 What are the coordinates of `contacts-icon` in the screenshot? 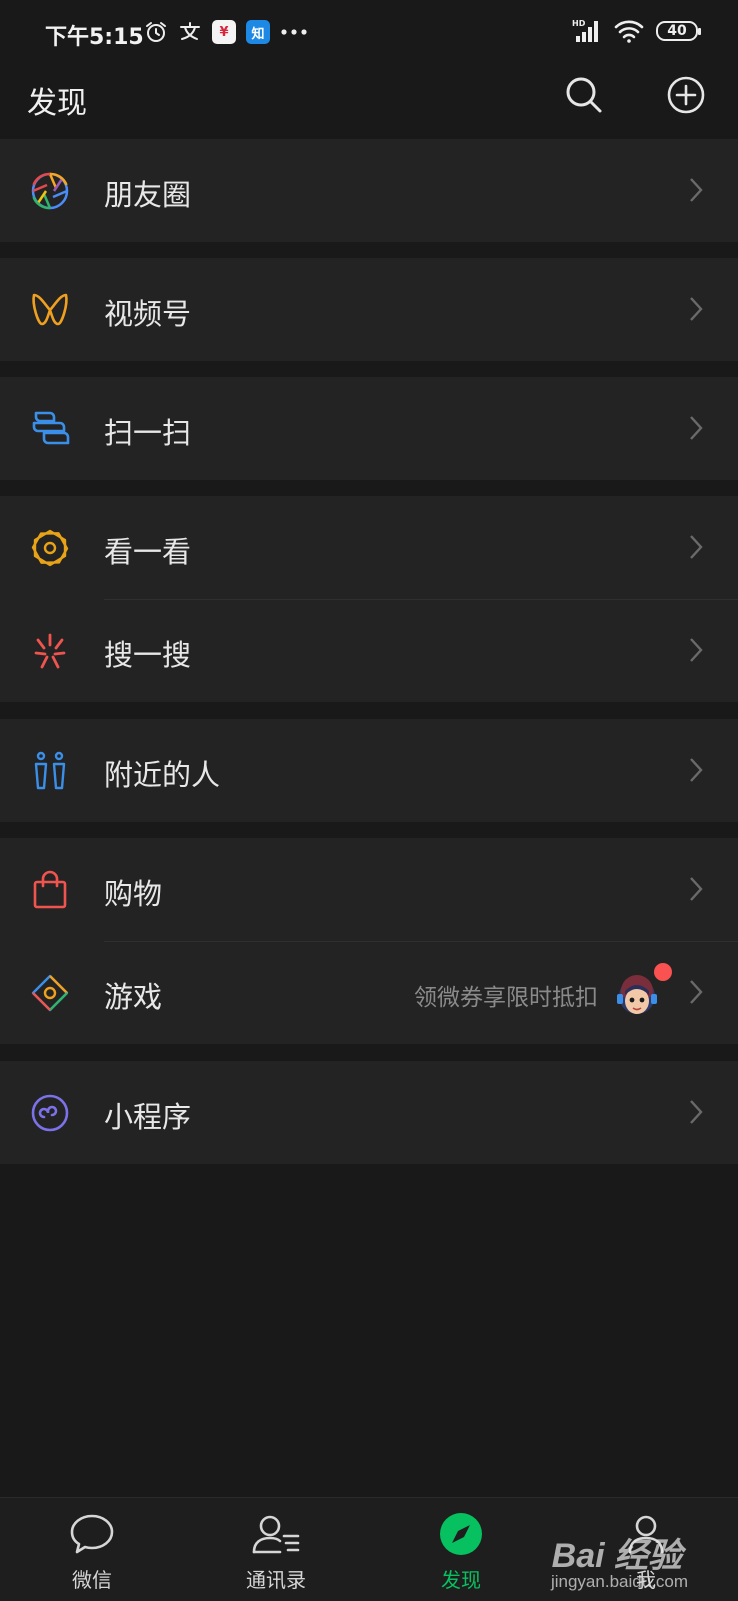 It's located at (276, 1534).